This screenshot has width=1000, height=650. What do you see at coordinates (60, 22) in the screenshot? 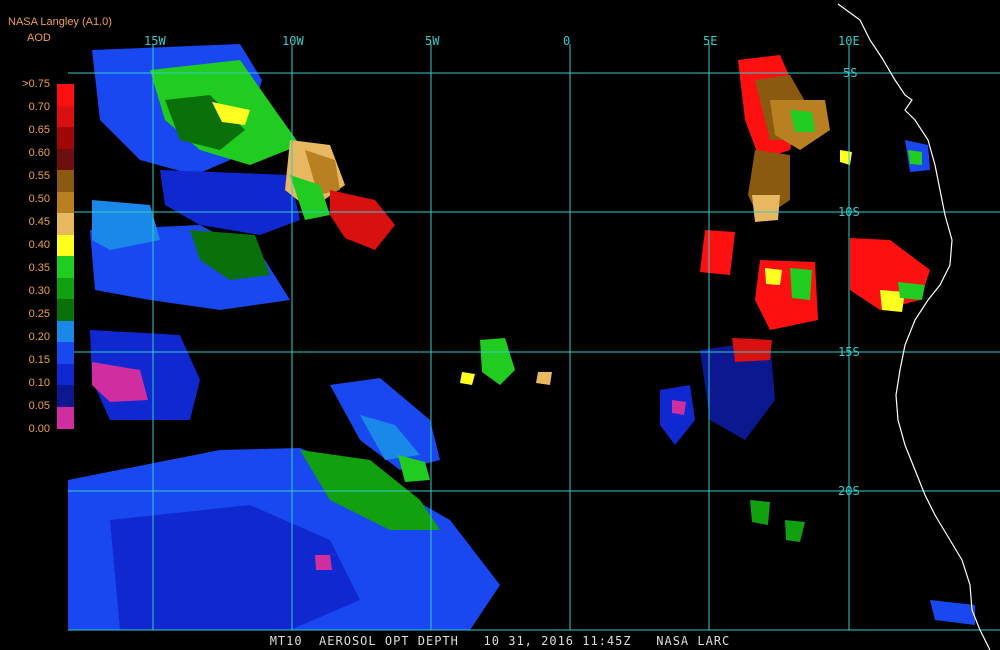
I see `source-label: NASA Langley (A1.0)` at bounding box center [60, 22].